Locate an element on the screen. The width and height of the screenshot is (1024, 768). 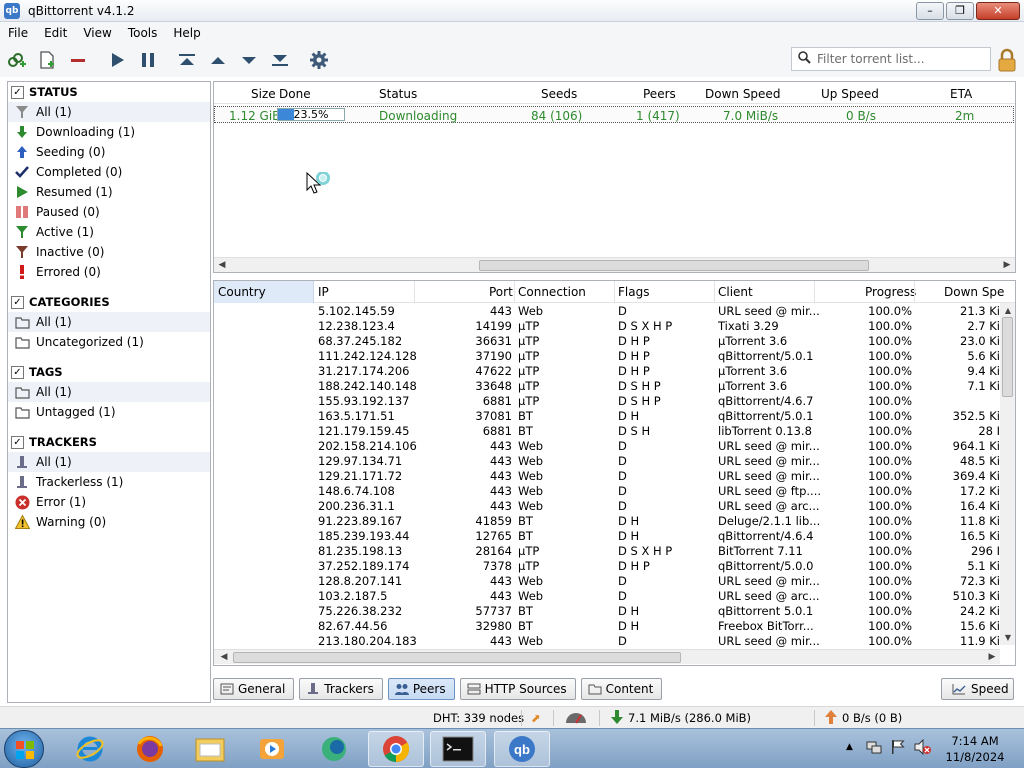
status-item-all: All (1) is located at coordinates (109, 112).